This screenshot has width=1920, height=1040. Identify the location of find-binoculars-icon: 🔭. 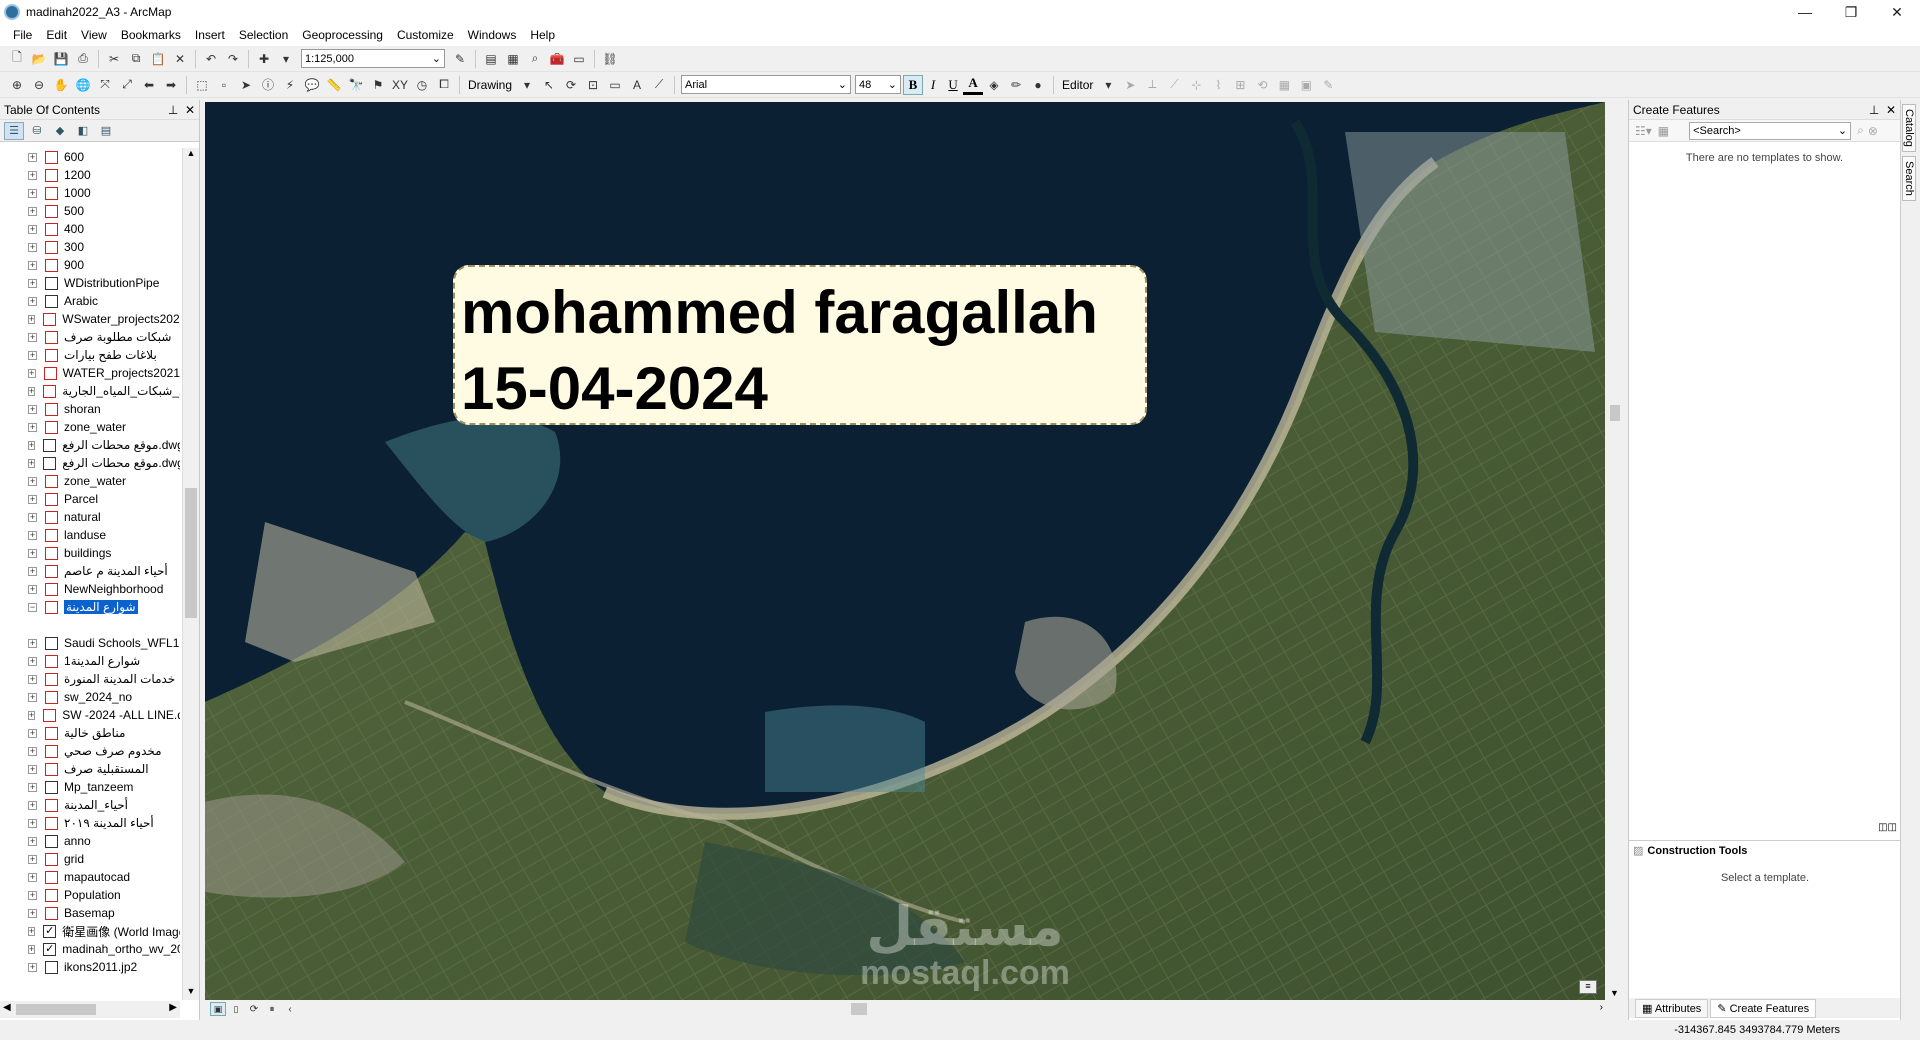
(356, 85).